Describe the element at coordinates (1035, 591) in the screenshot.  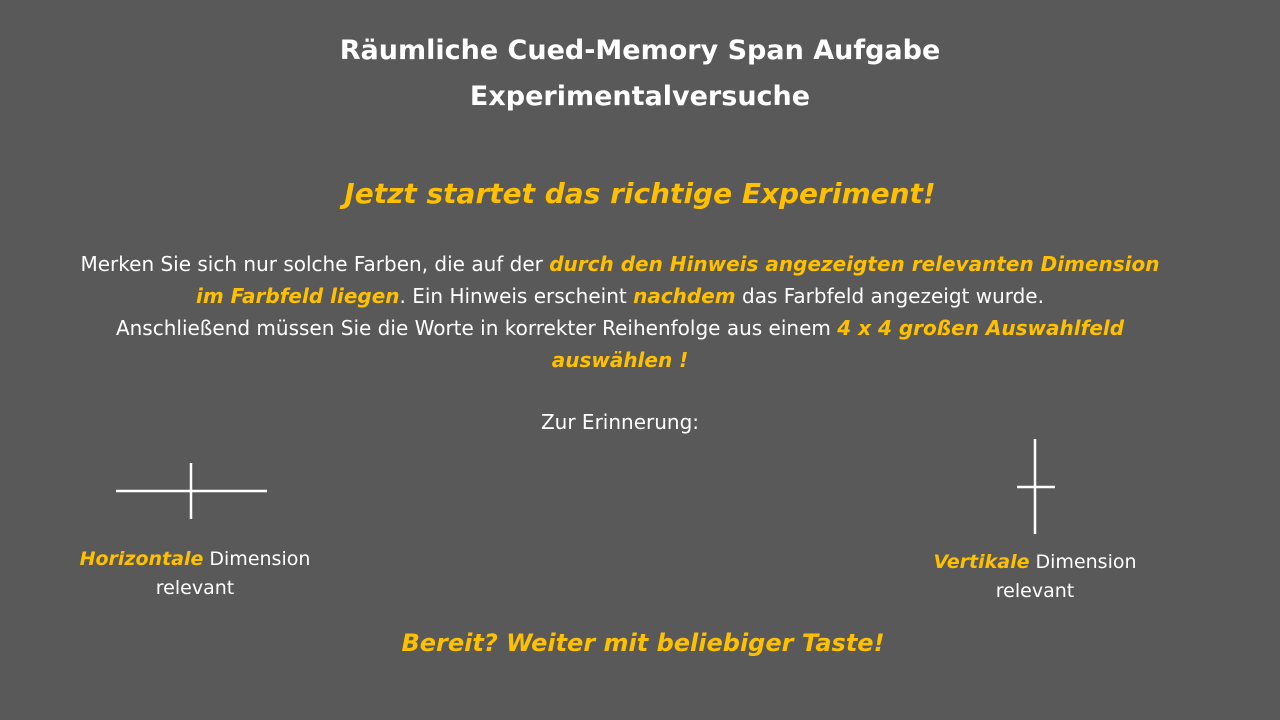
I see `vertical-caption-line-2: relevant` at that location.